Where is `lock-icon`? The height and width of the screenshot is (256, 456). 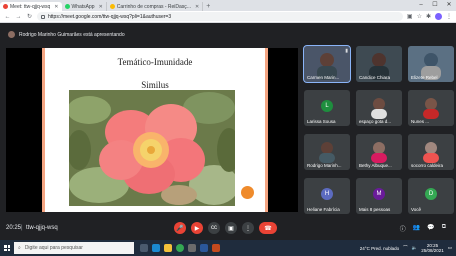
lock-icon is located at coordinates (43, 16).